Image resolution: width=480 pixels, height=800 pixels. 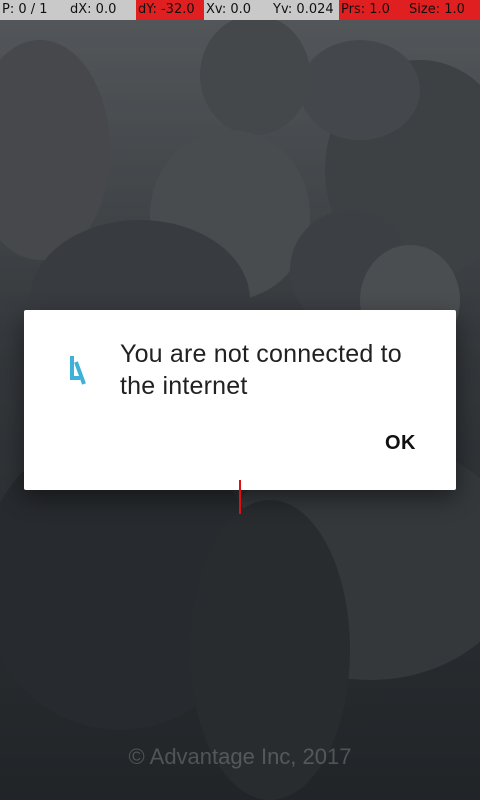 What do you see at coordinates (373, 10) in the screenshot?
I see `pressure: Prs: 1.0` at bounding box center [373, 10].